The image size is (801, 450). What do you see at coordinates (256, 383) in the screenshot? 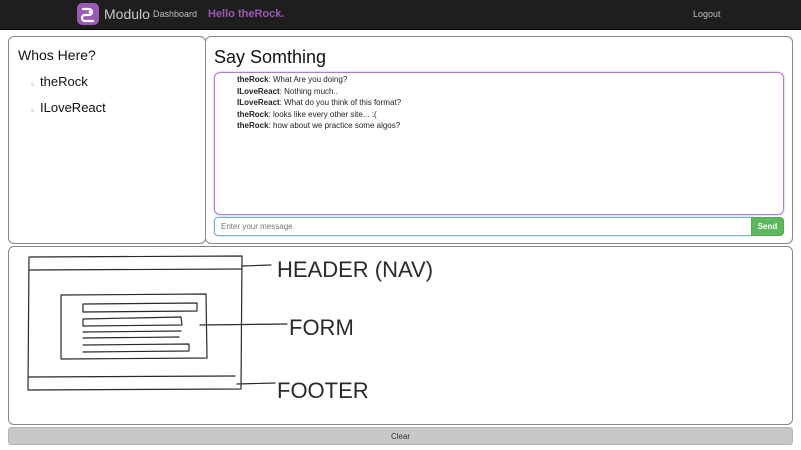
I see `sketch-footer-connector` at bounding box center [256, 383].